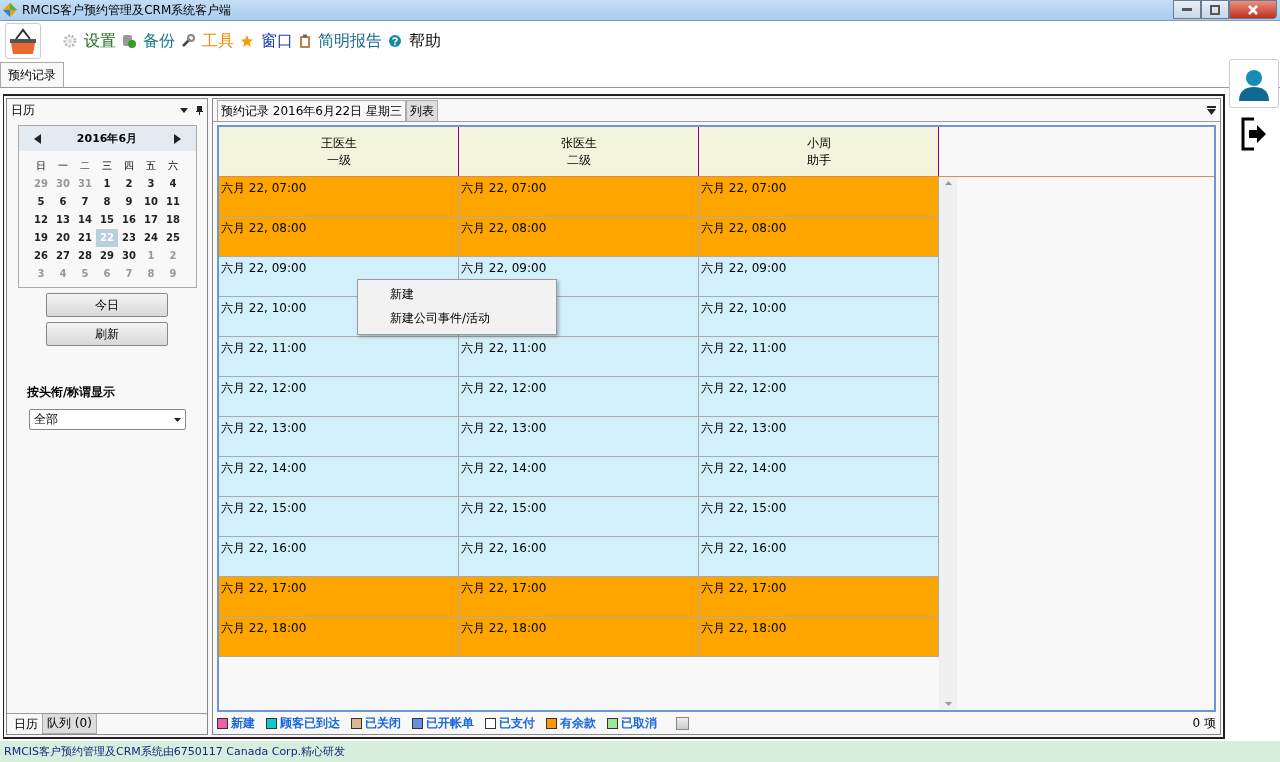  What do you see at coordinates (10, 10) in the screenshot?
I see `app-logo-icon` at bounding box center [10, 10].